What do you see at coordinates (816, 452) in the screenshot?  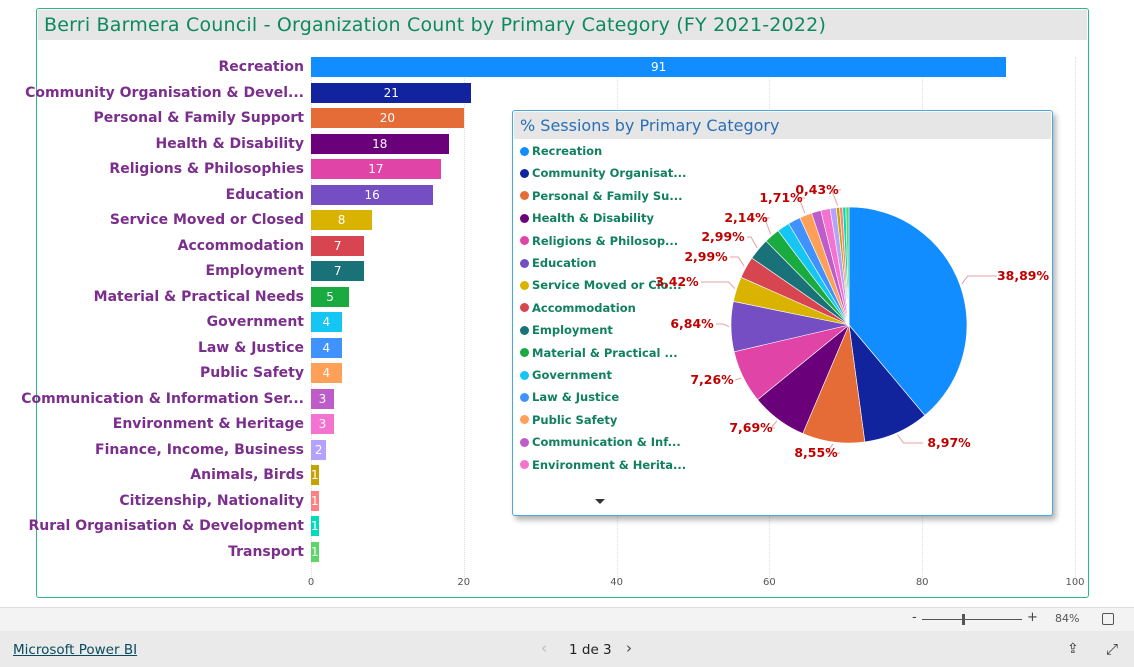 I see `pie-data-label: 8,55%` at bounding box center [816, 452].